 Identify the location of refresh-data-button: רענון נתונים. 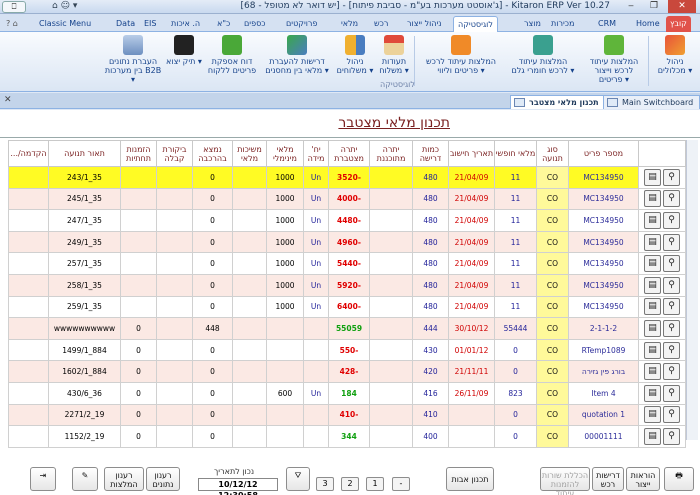
(163, 479).